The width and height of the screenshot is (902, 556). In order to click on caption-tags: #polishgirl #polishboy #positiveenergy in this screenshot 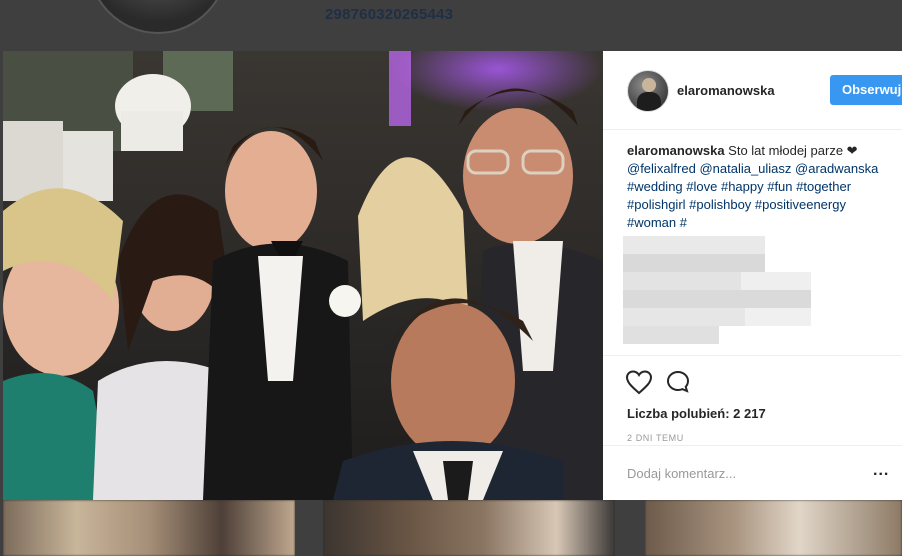, I will do `click(736, 204)`.